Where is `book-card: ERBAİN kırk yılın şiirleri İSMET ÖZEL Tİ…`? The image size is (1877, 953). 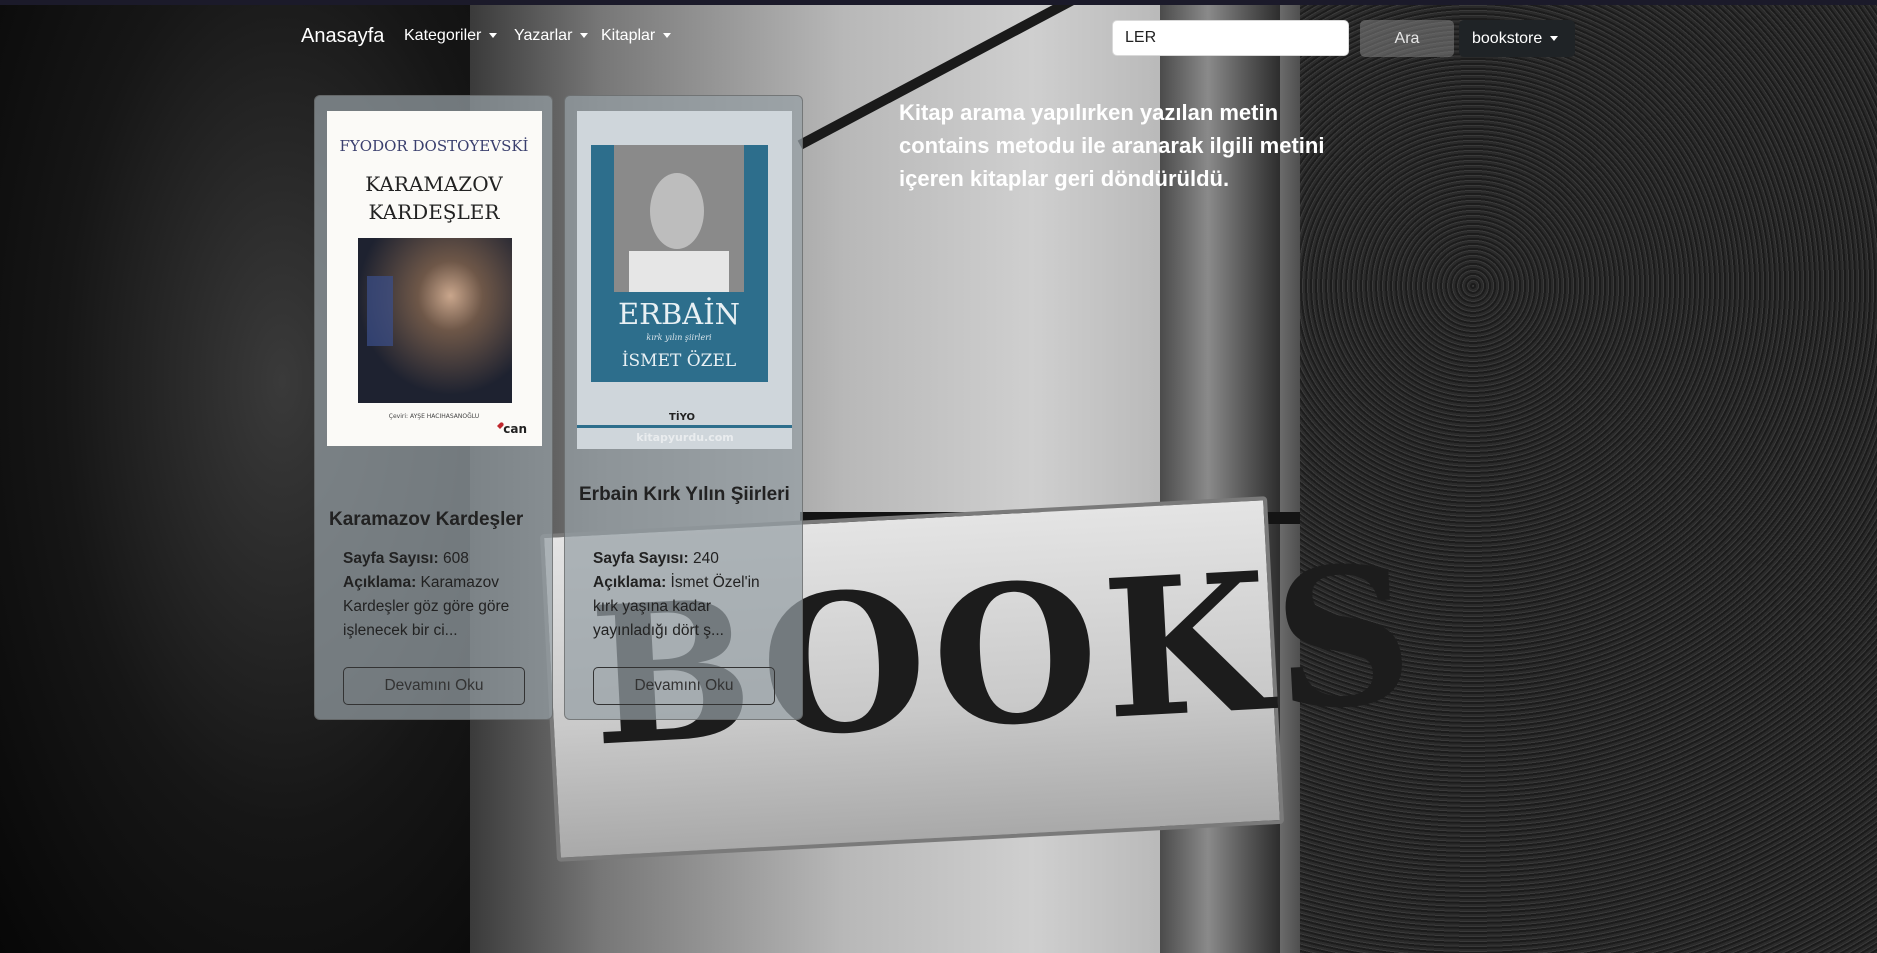 book-card: ERBAİN kırk yılın şiirleri İSMET ÖZEL Tİ… is located at coordinates (683, 407).